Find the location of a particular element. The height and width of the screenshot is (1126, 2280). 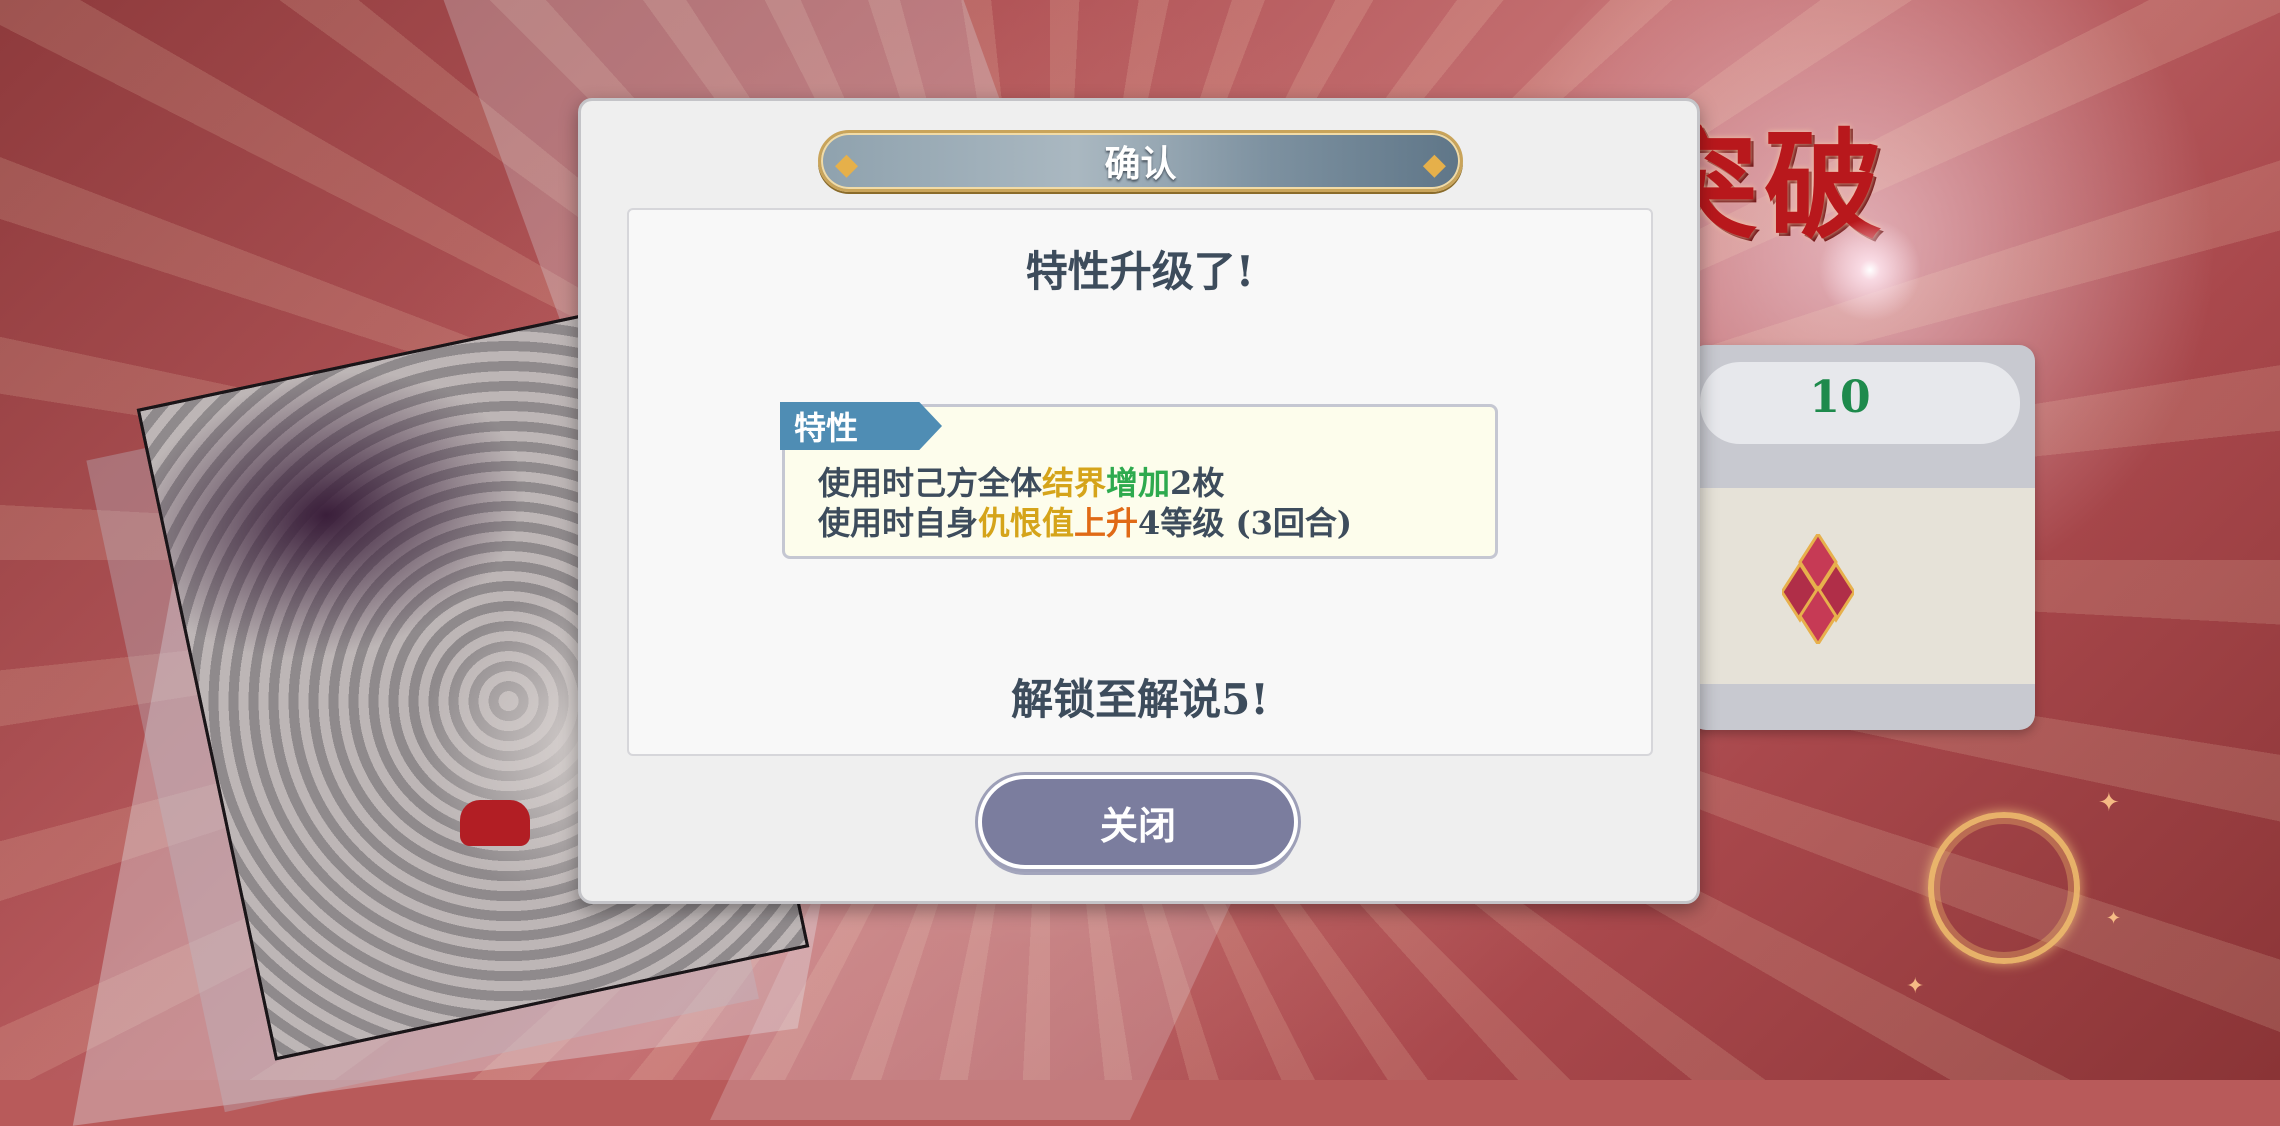

trait-text: 4等级 (3回合) is located at coordinates (1245, 523).